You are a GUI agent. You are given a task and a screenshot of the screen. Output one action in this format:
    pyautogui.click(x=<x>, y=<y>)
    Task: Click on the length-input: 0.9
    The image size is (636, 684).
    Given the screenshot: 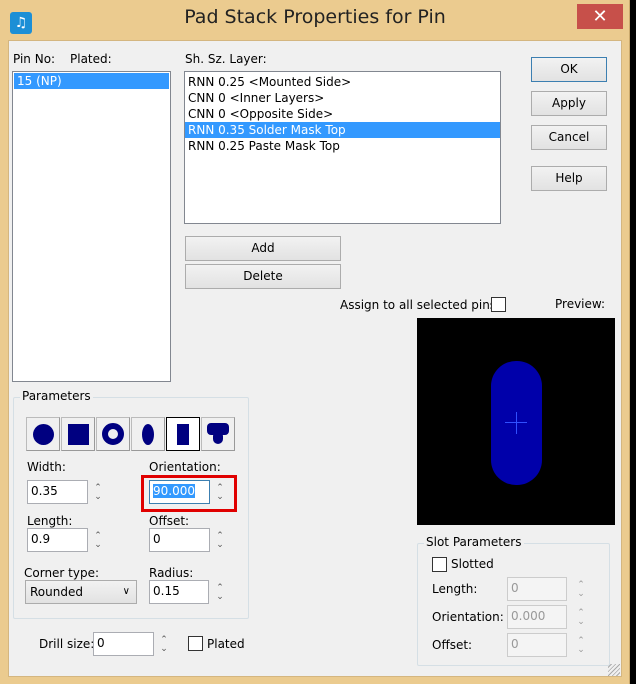 What is the action you would take?
    pyautogui.click(x=57, y=540)
    